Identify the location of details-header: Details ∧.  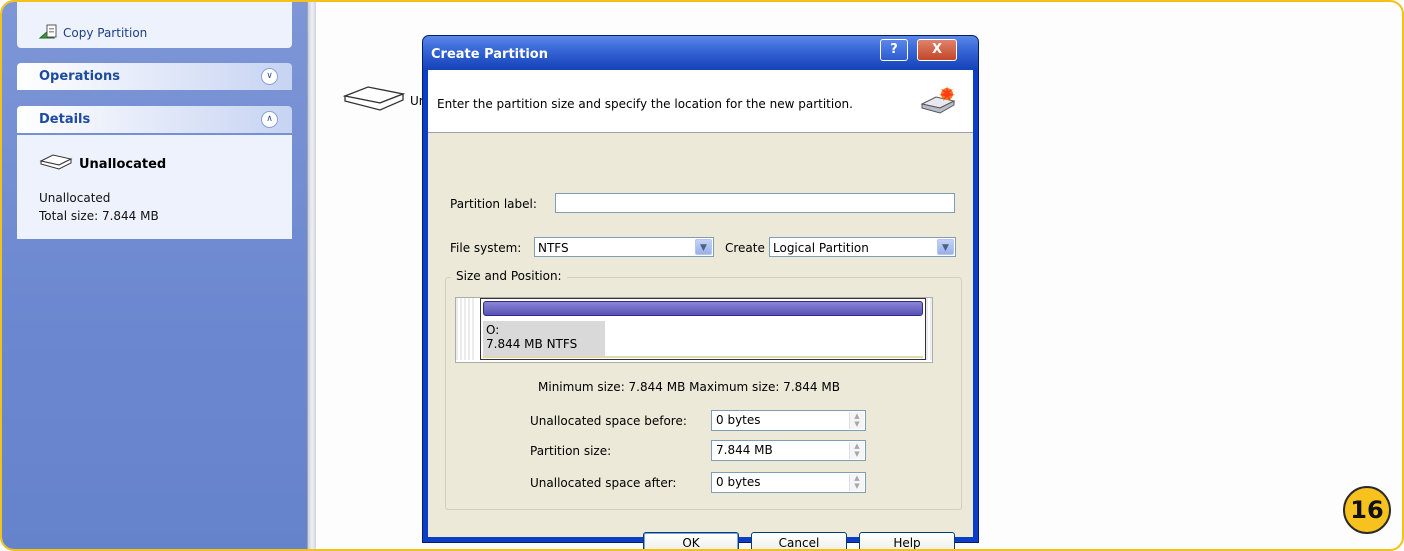
(154, 119).